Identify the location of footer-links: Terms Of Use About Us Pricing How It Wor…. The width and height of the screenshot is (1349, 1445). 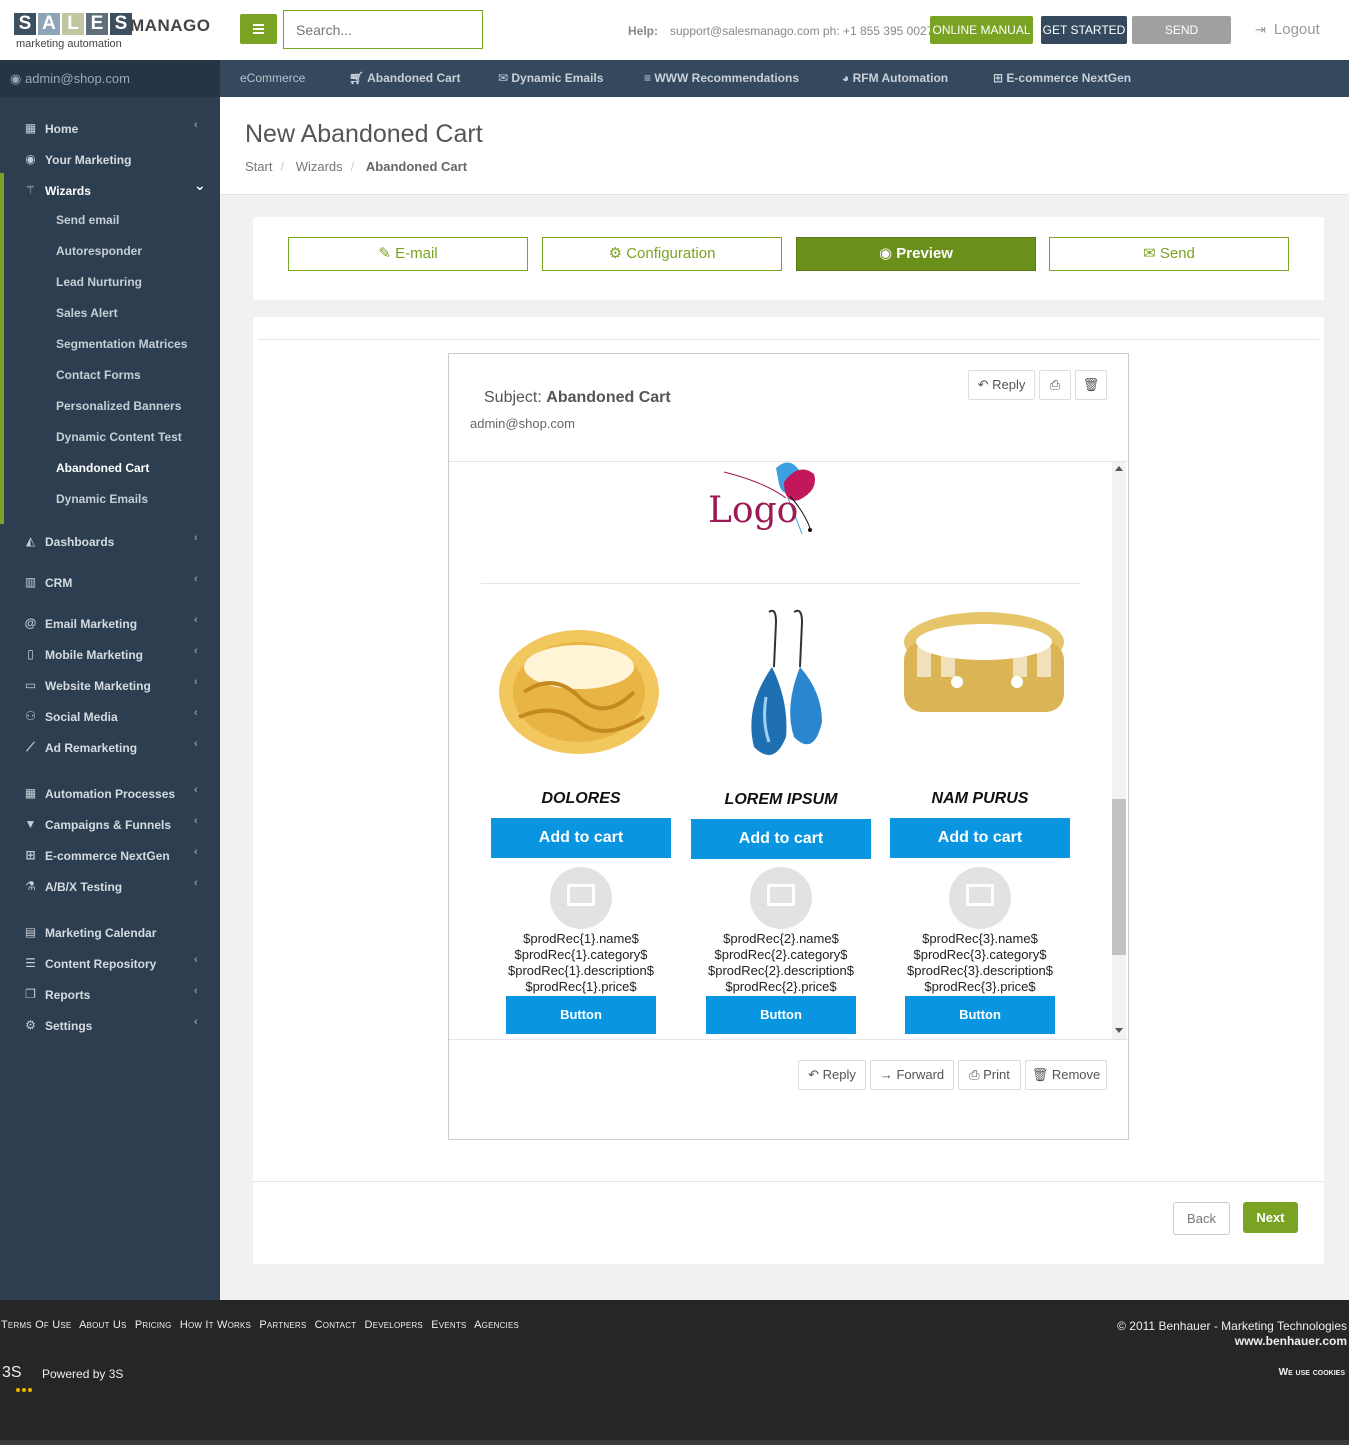
(262, 1325).